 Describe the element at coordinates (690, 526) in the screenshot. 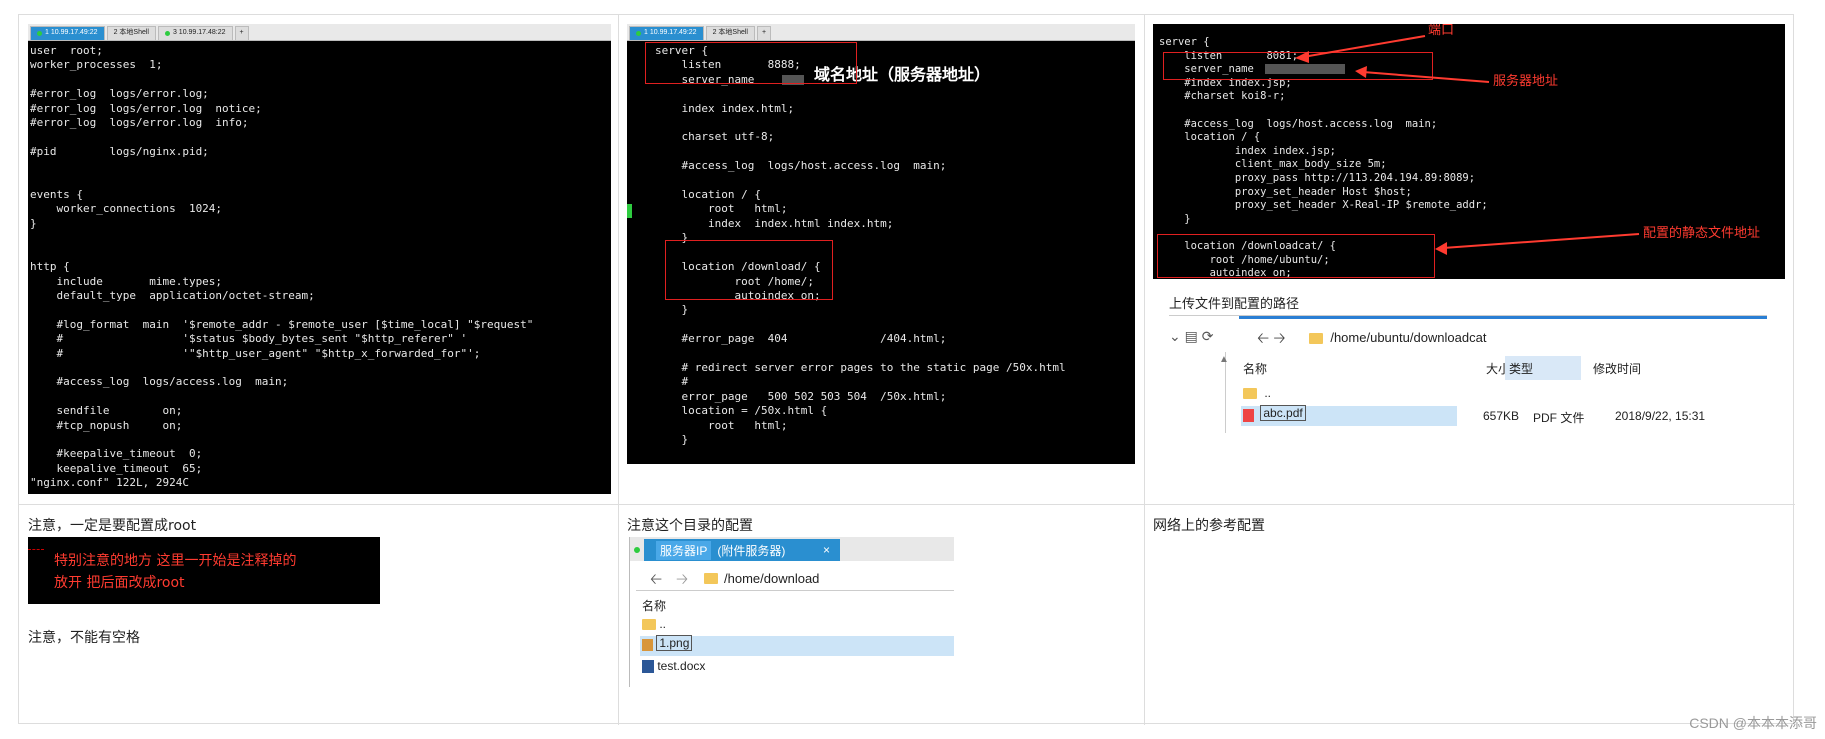

I see `note-directory: 注意这个目录的配置` at that location.